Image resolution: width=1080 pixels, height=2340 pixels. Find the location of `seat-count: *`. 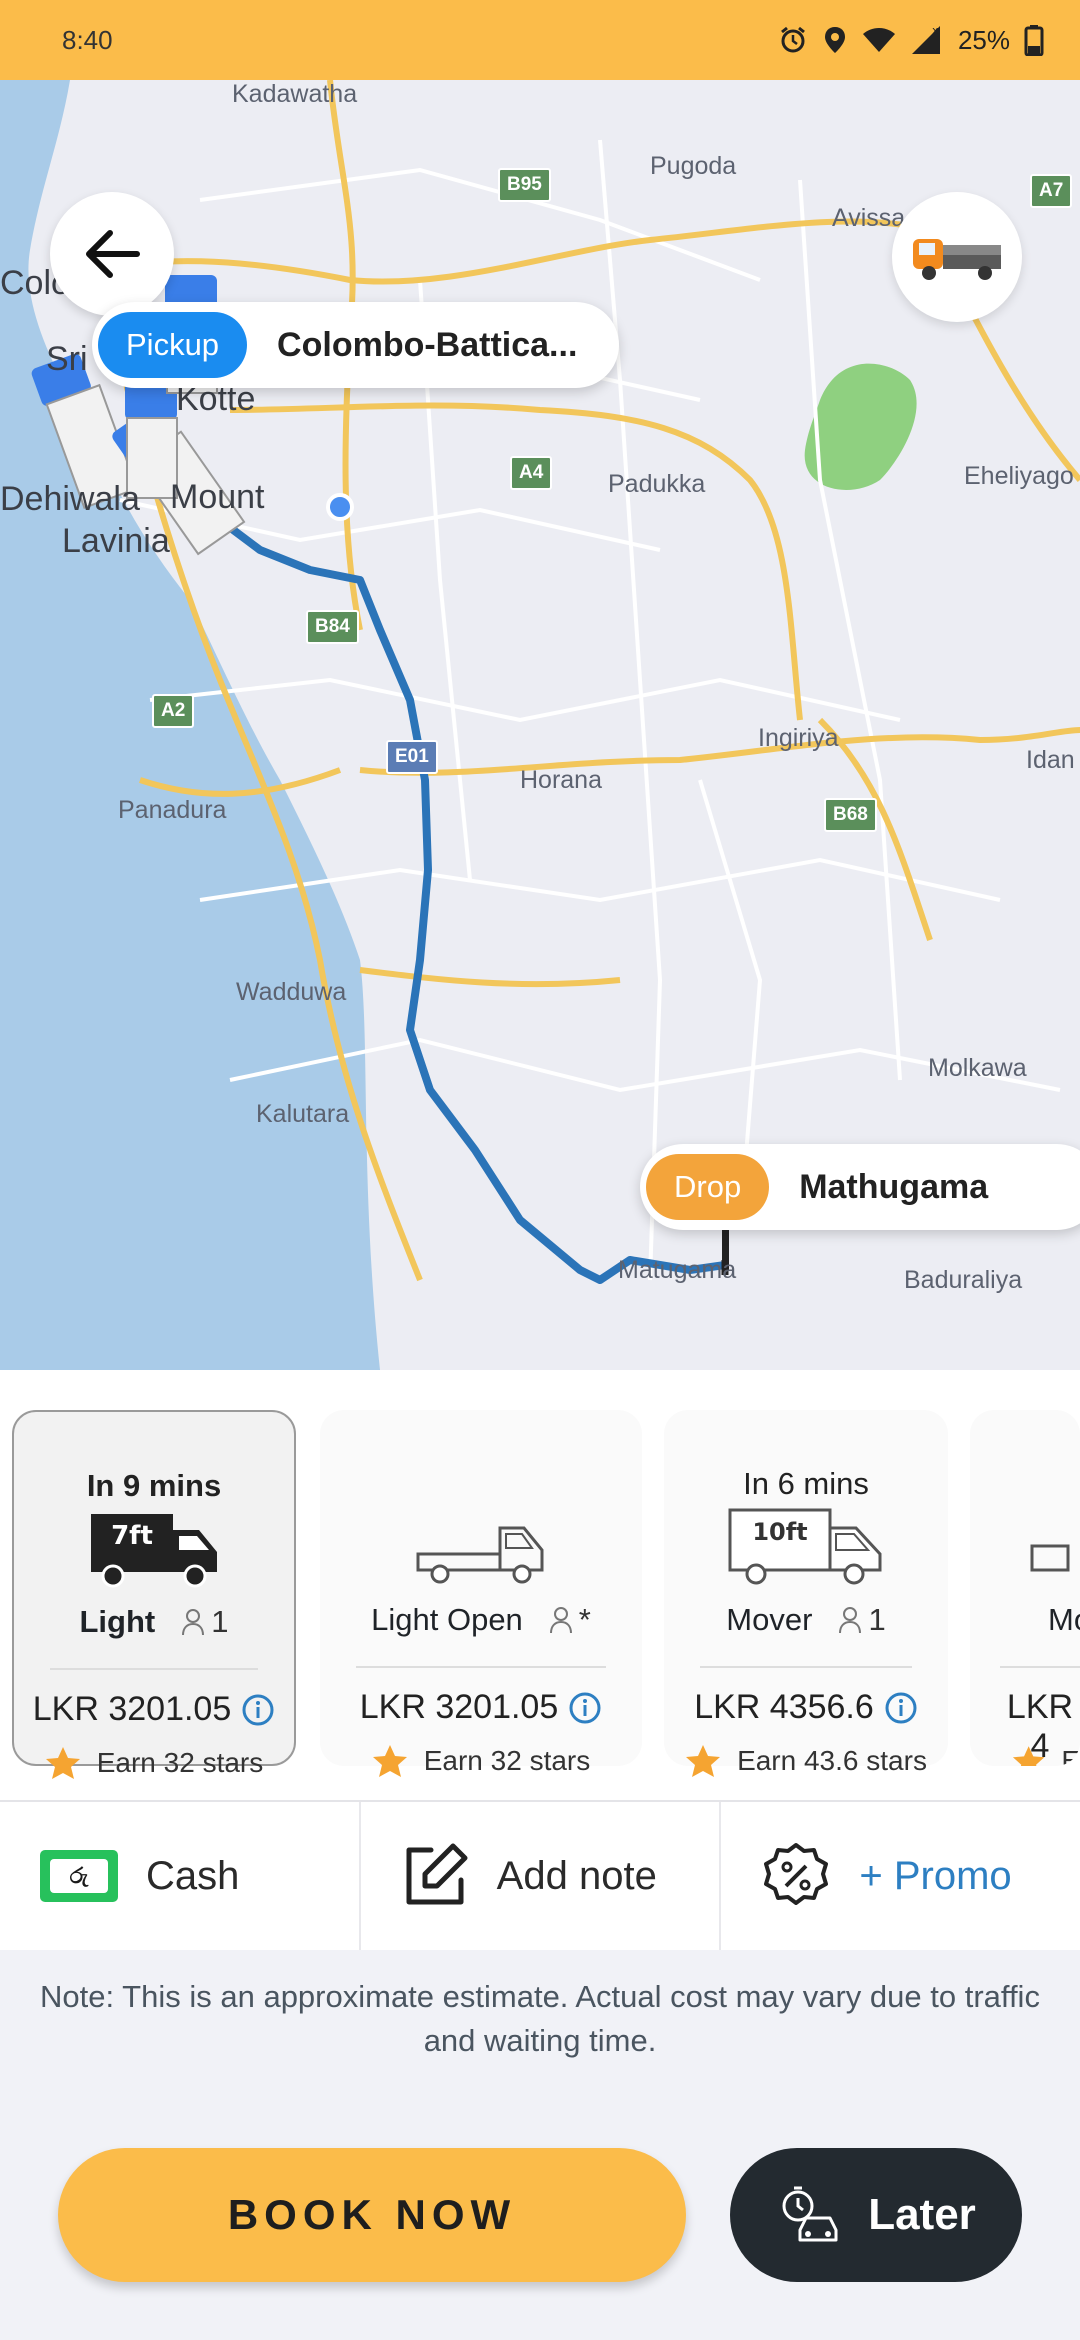

seat-count: * is located at coordinates (570, 1620).